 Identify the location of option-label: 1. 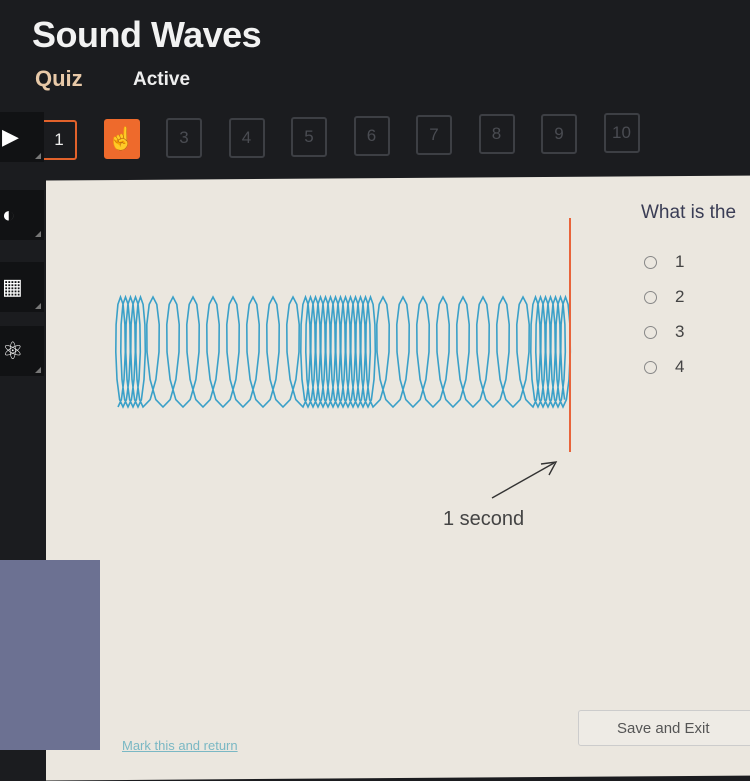
(680, 261).